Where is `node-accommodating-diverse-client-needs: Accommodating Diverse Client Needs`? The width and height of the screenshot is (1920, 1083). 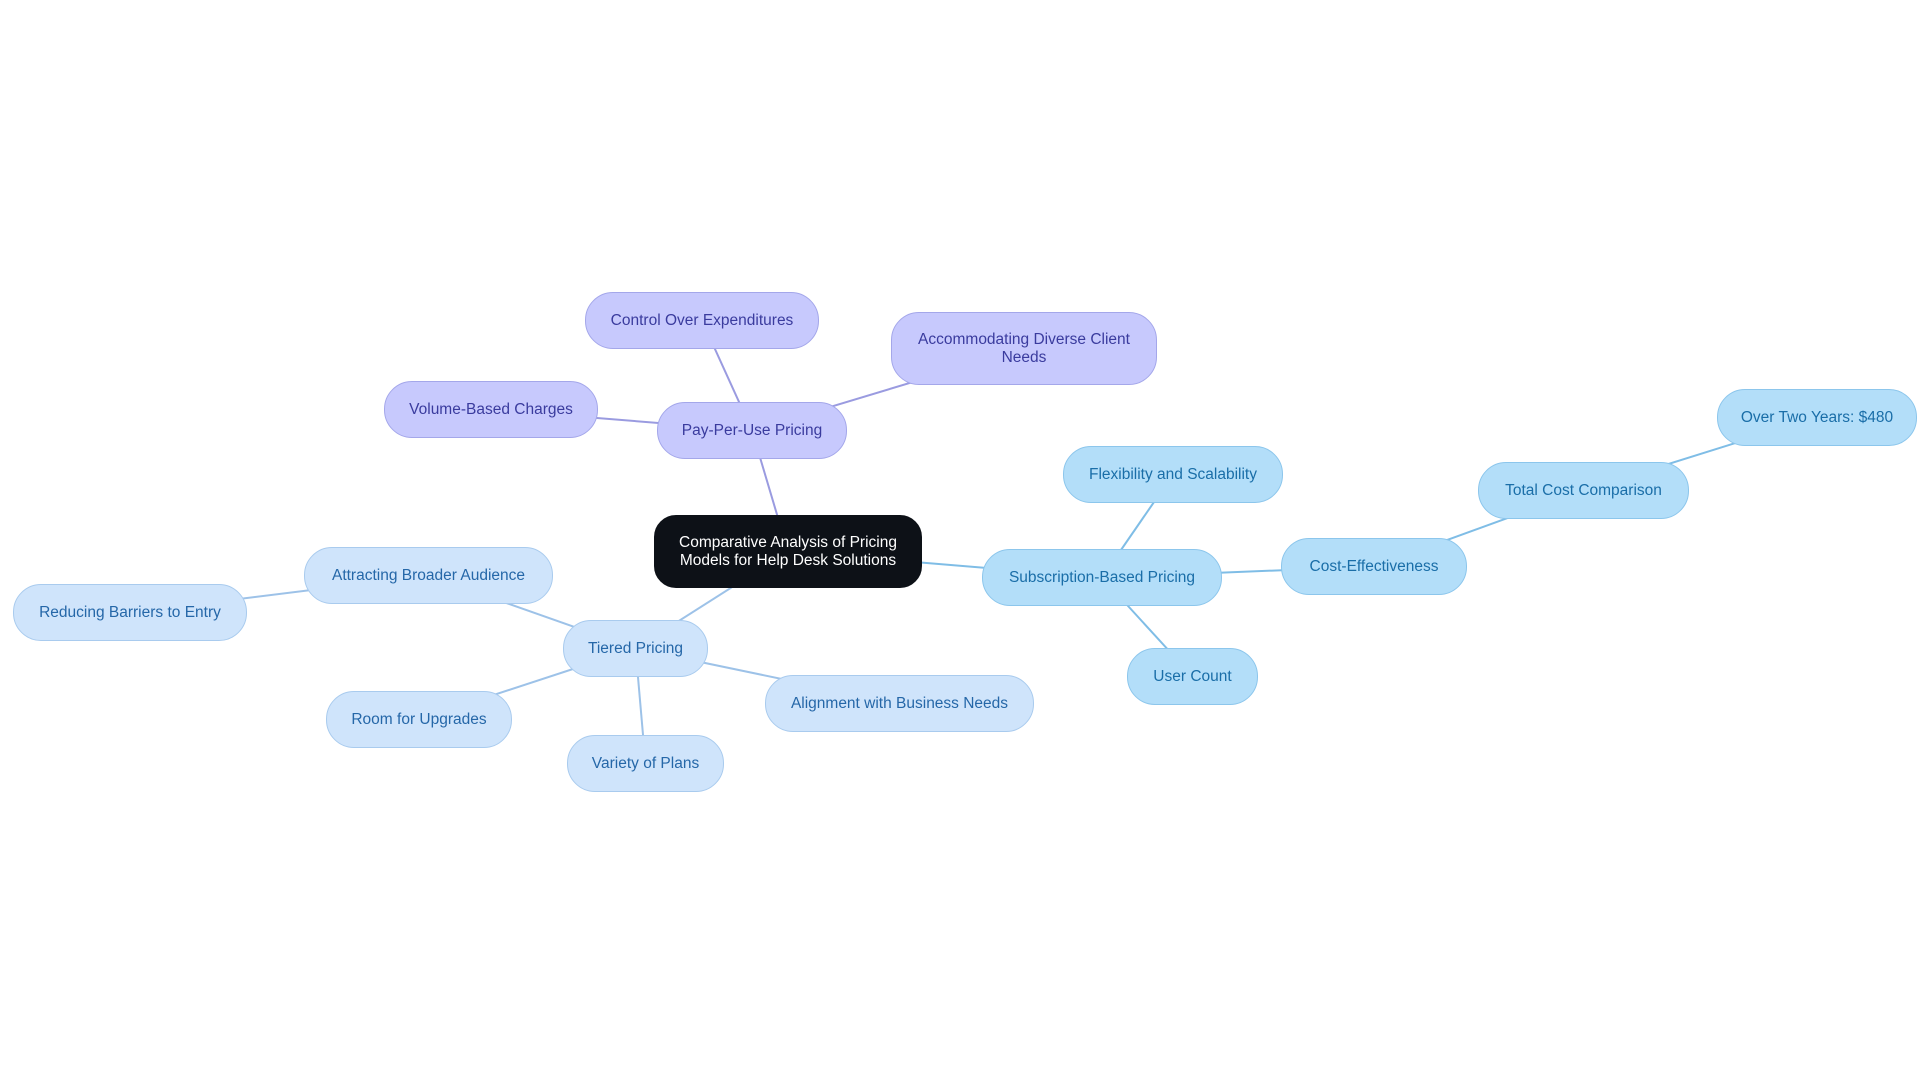 node-accommodating-diverse-client-needs: Accommodating Diverse Client Needs is located at coordinates (1024, 348).